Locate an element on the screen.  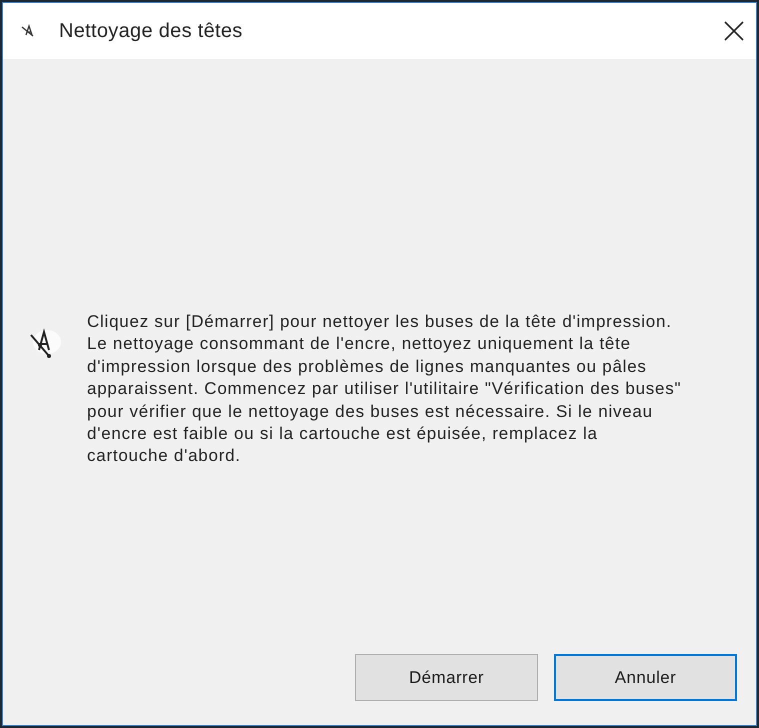
cancel-button: Annuler is located at coordinates (645, 677).